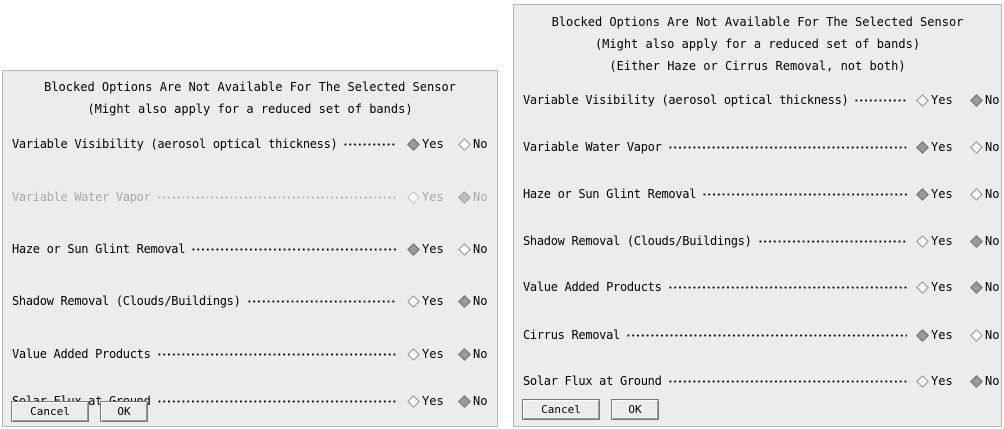 The width and height of the screenshot is (1004, 429). I want to click on left-option-value-added-products: Value Added Products Yes No, so click(250, 354).